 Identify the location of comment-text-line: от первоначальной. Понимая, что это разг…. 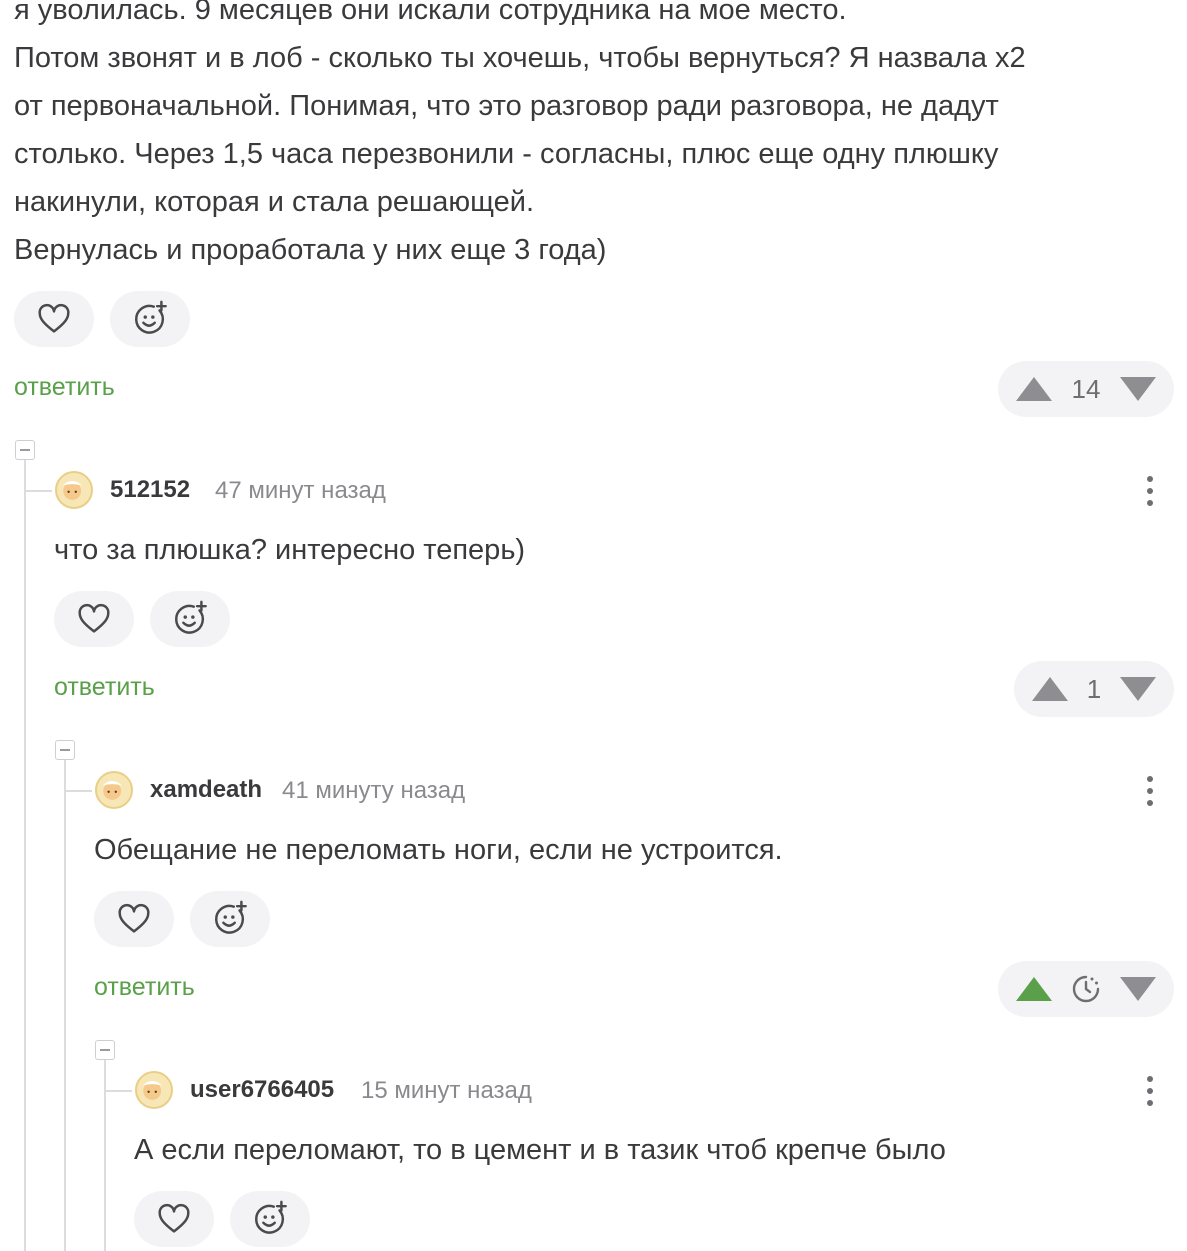
(506, 106).